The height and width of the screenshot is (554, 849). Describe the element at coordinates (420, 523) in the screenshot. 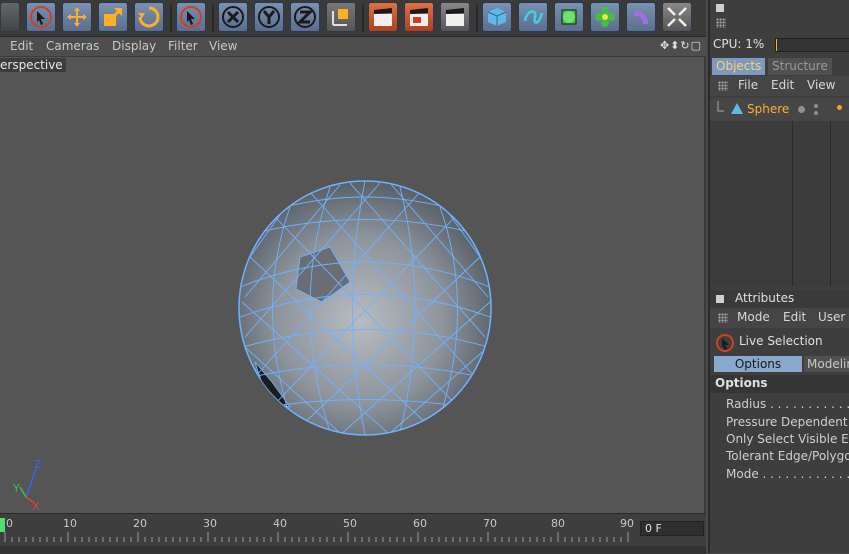

I see `timeline-tick: 60` at that location.